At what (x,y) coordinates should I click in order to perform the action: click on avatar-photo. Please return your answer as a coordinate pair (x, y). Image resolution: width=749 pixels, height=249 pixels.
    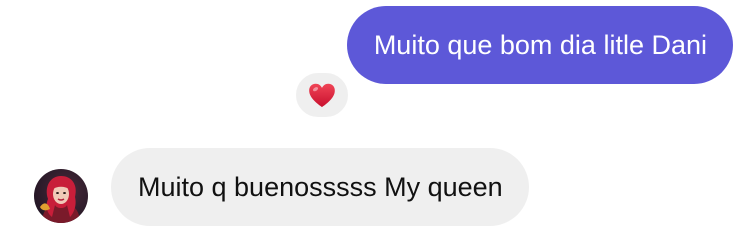
    Looking at the image, I should click on (61, 196).